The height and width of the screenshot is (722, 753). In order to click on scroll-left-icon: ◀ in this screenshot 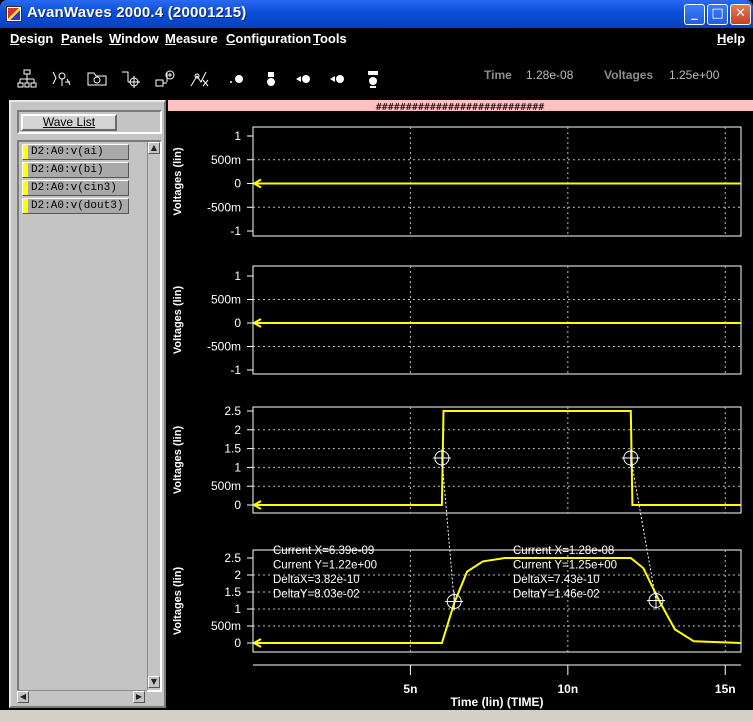, I will do `click(23, 697)`.